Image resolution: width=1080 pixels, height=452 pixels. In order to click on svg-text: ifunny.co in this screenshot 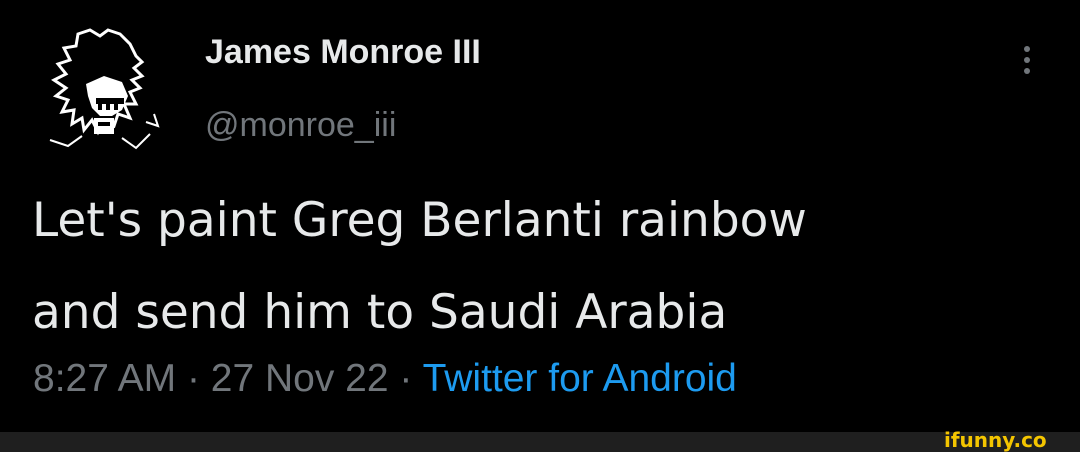, I will do `click(995, 440)`.